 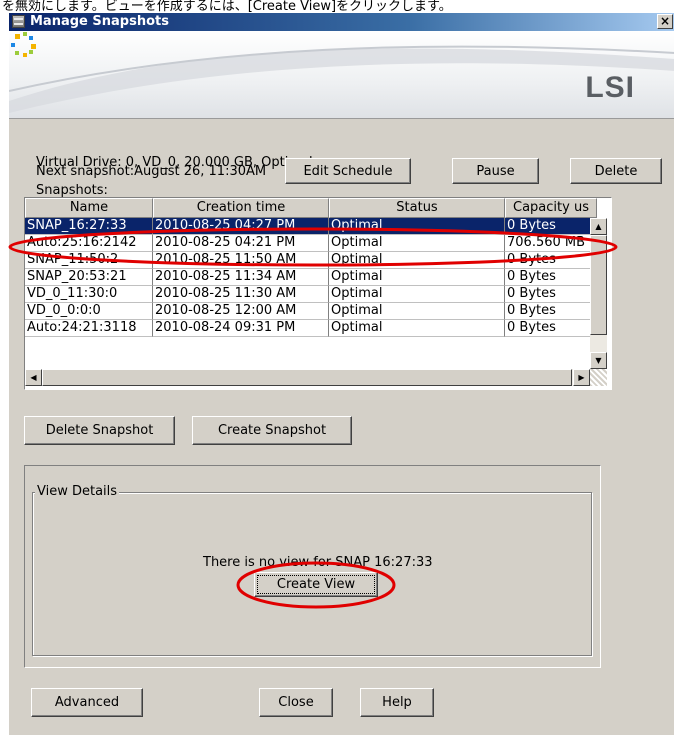 I want to click on table-cell: 2010-08-25 12:00 AM, so click(x=241, y=311).